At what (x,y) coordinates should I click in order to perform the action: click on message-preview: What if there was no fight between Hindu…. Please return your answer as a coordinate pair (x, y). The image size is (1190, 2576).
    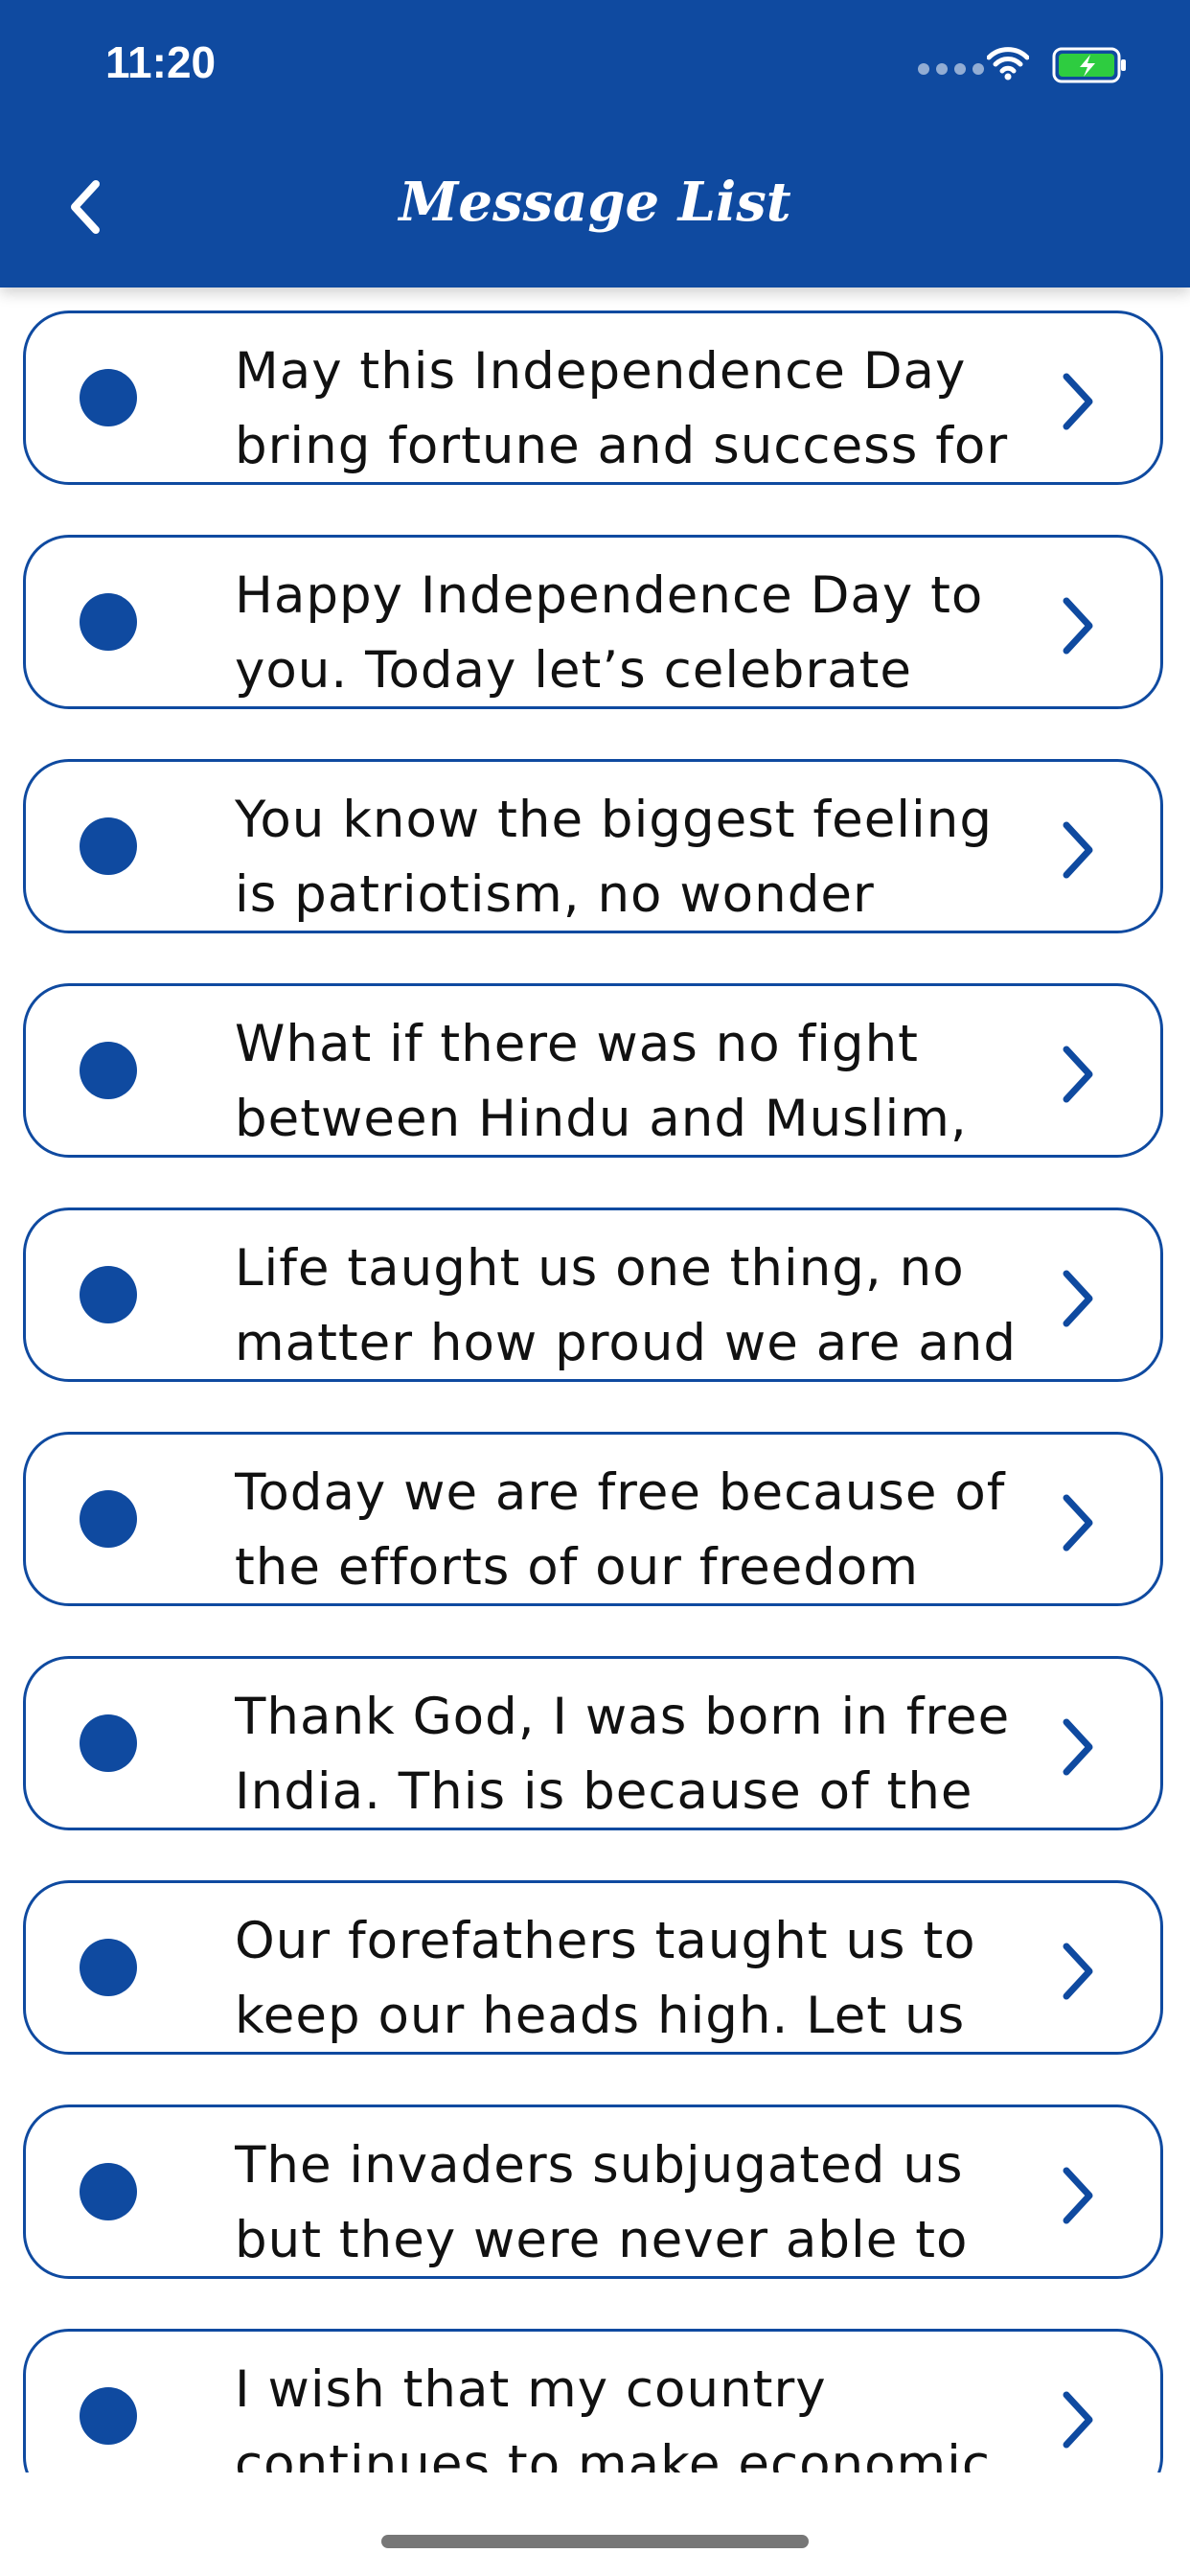
    Looking at the image, I should click on (633, 1082).